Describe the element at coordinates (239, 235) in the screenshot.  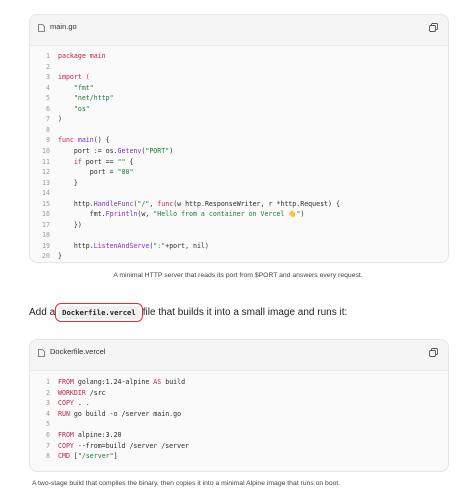
I see `code-line: 18` at that location.